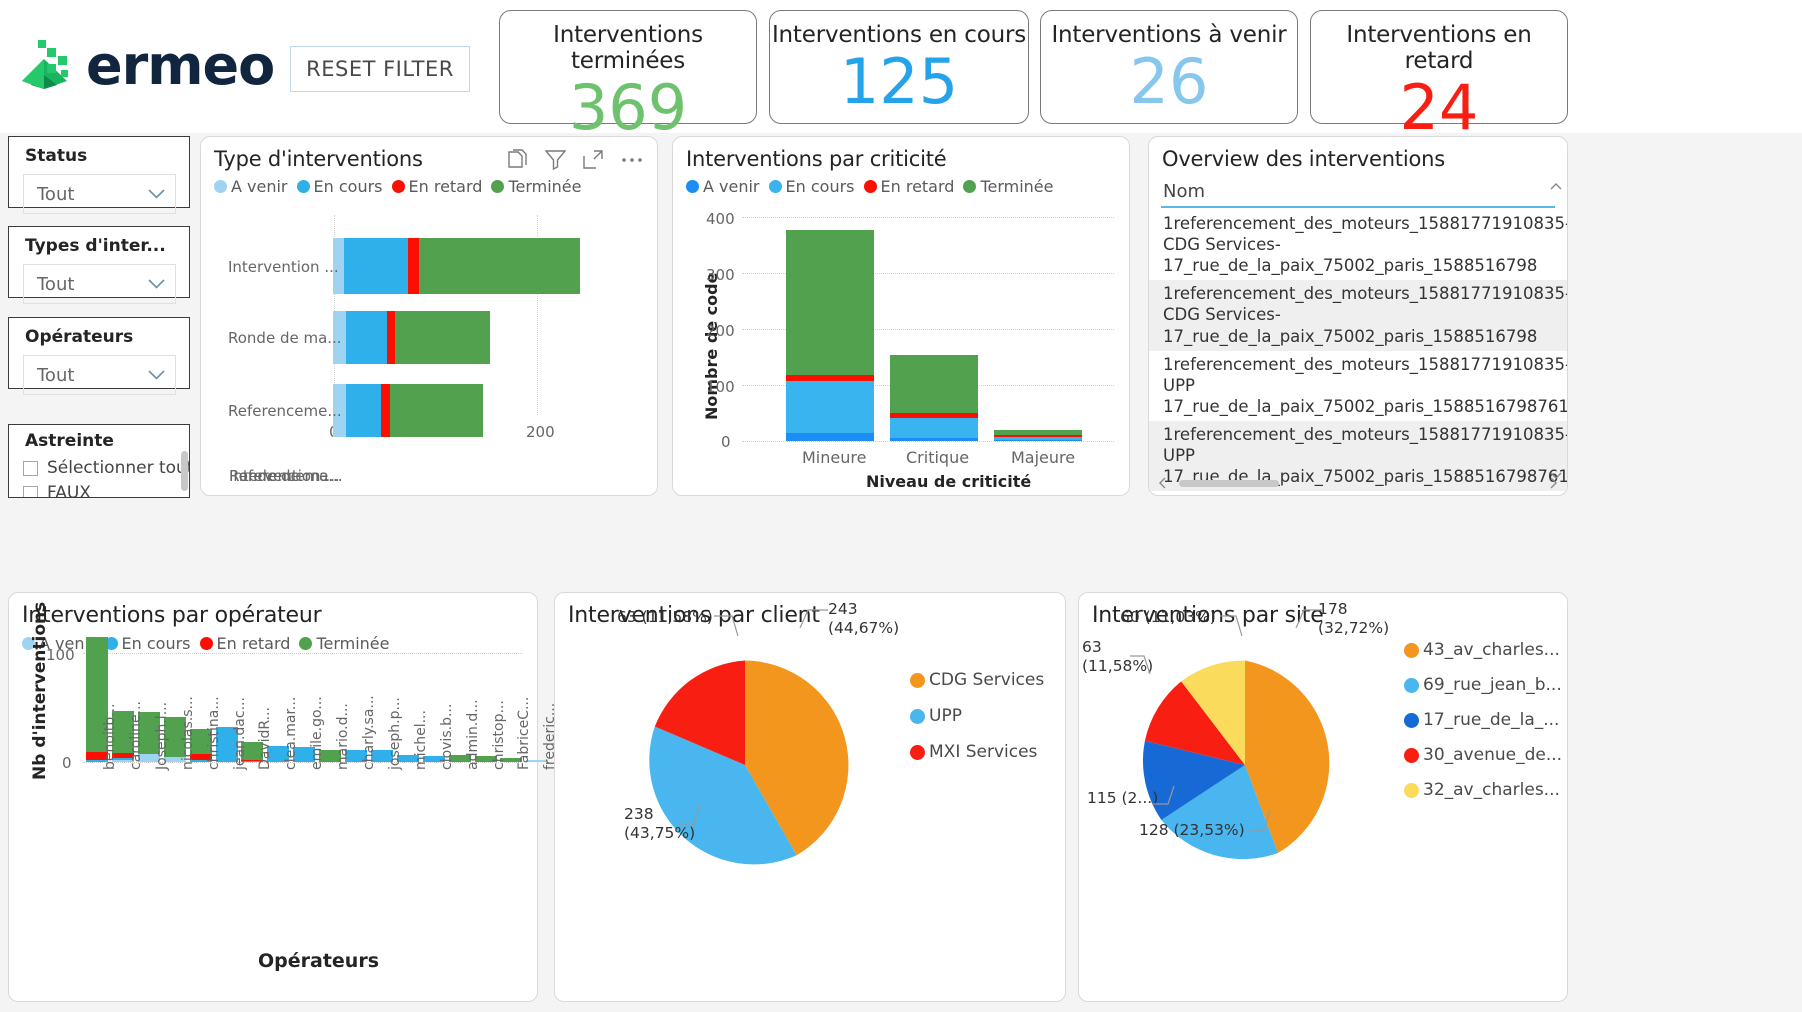 The height and width of the screenshot is (1012, 1802). I want to click on axis-tick-y: 100, so click(60, 655).